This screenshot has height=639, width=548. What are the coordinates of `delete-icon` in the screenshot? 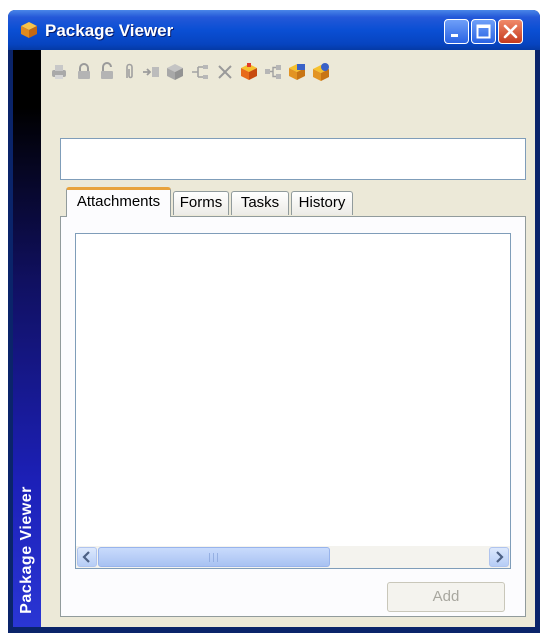 It's located at (225, 72).